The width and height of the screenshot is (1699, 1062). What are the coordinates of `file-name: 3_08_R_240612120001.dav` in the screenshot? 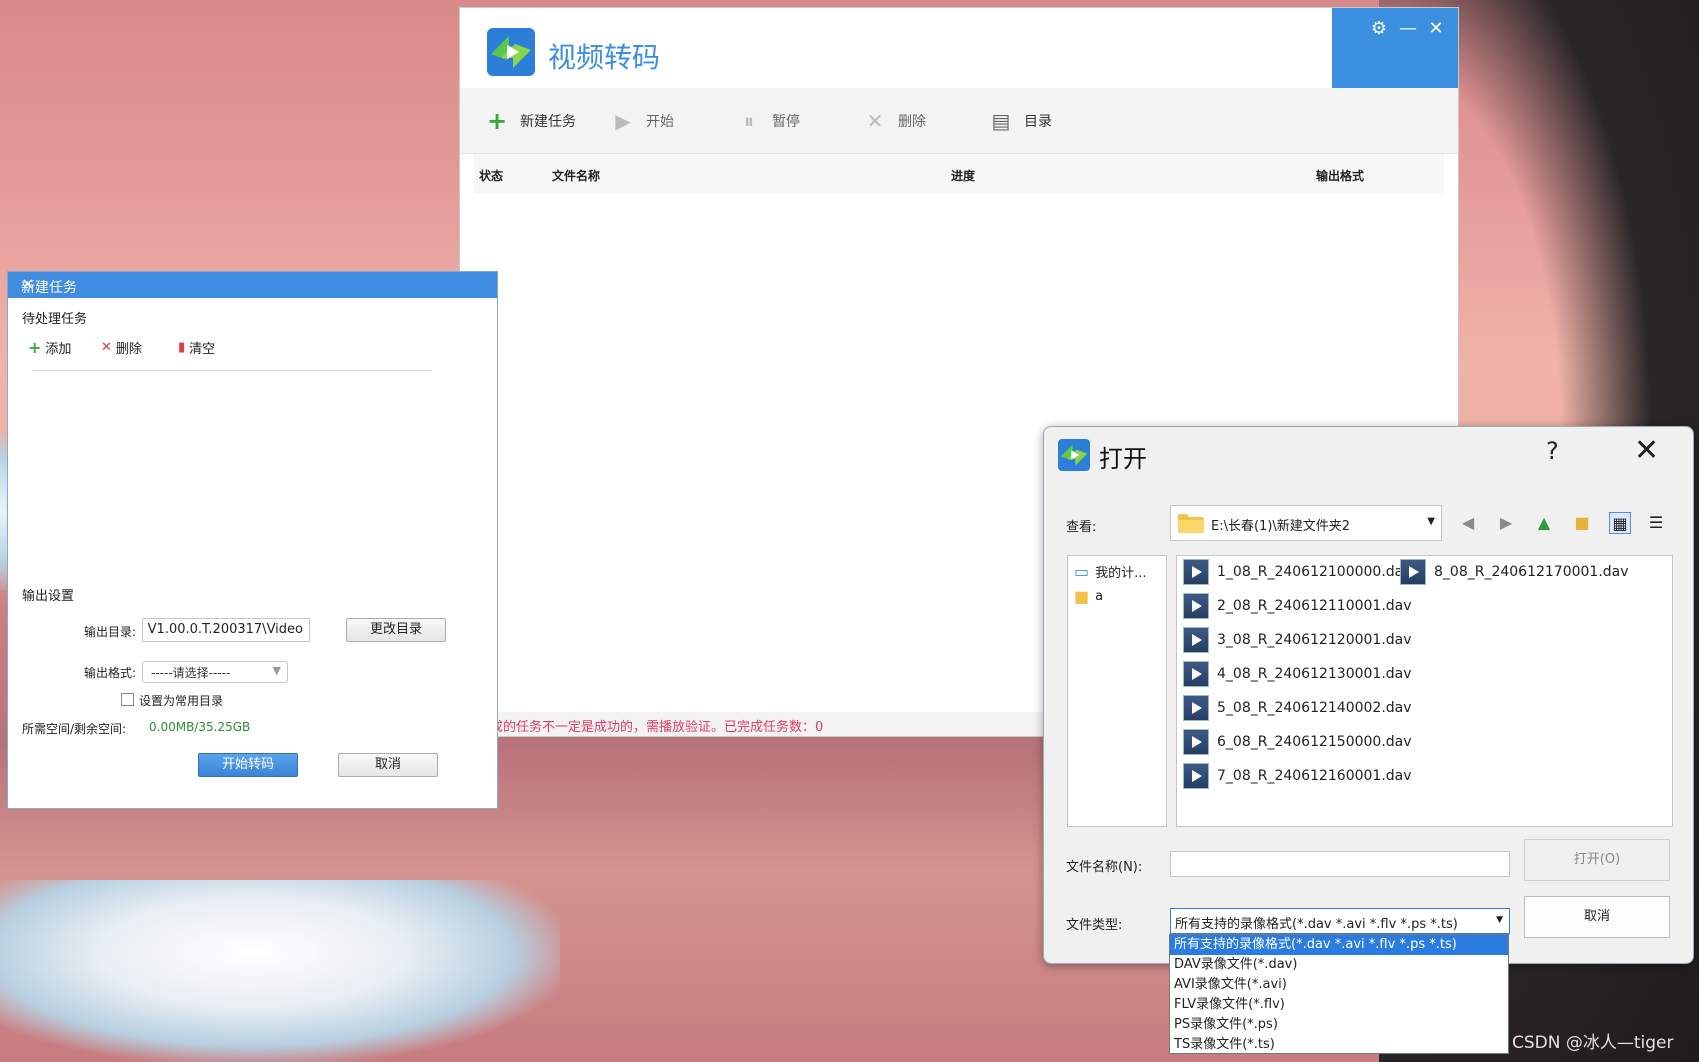 It's located at (1314, 640).